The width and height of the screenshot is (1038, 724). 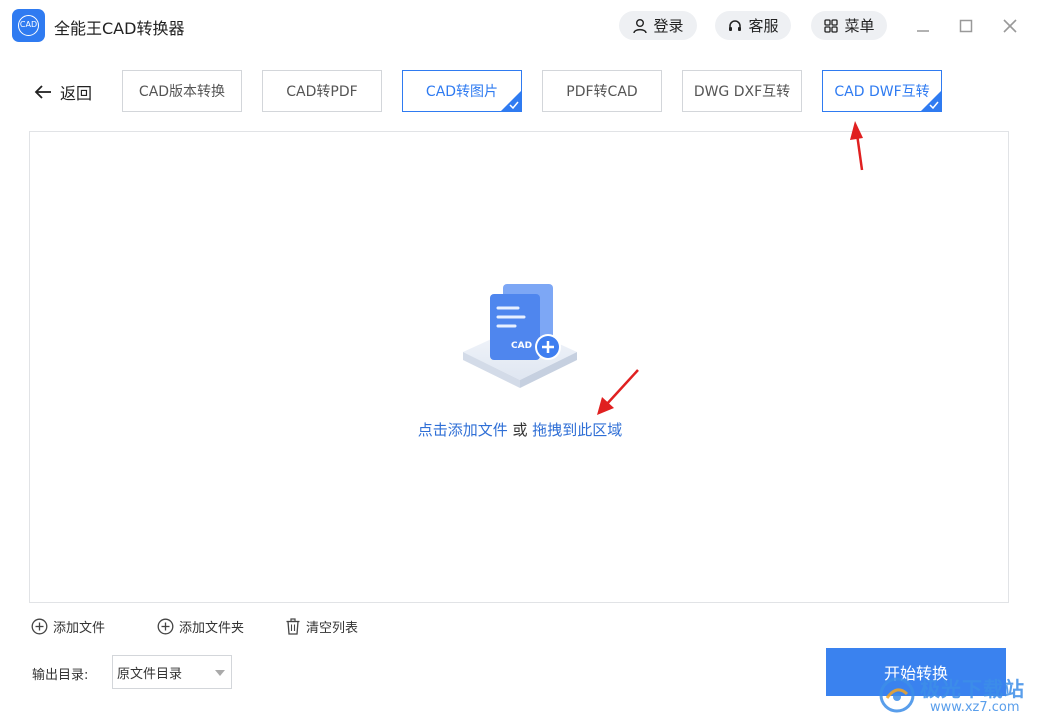 I want to click on hint-or: 或, so click(x=520, y=430).